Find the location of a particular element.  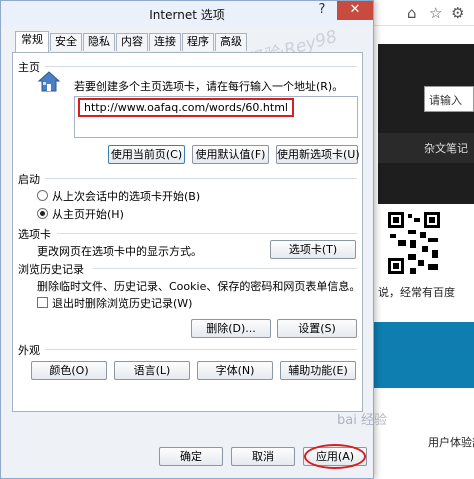

favorites-star-icon: ☆ is located at coordinates (435, 13).